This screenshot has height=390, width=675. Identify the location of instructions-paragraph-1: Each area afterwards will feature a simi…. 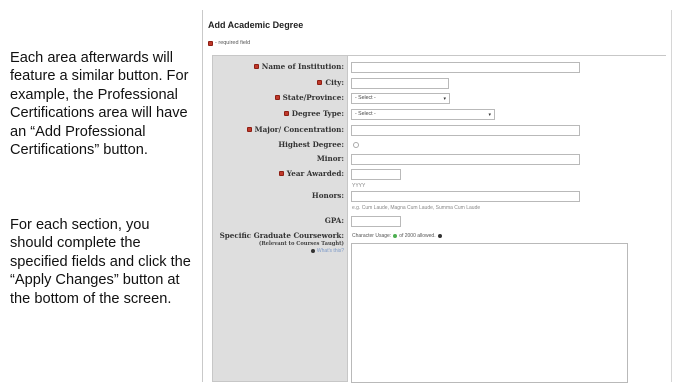
(99, 104).